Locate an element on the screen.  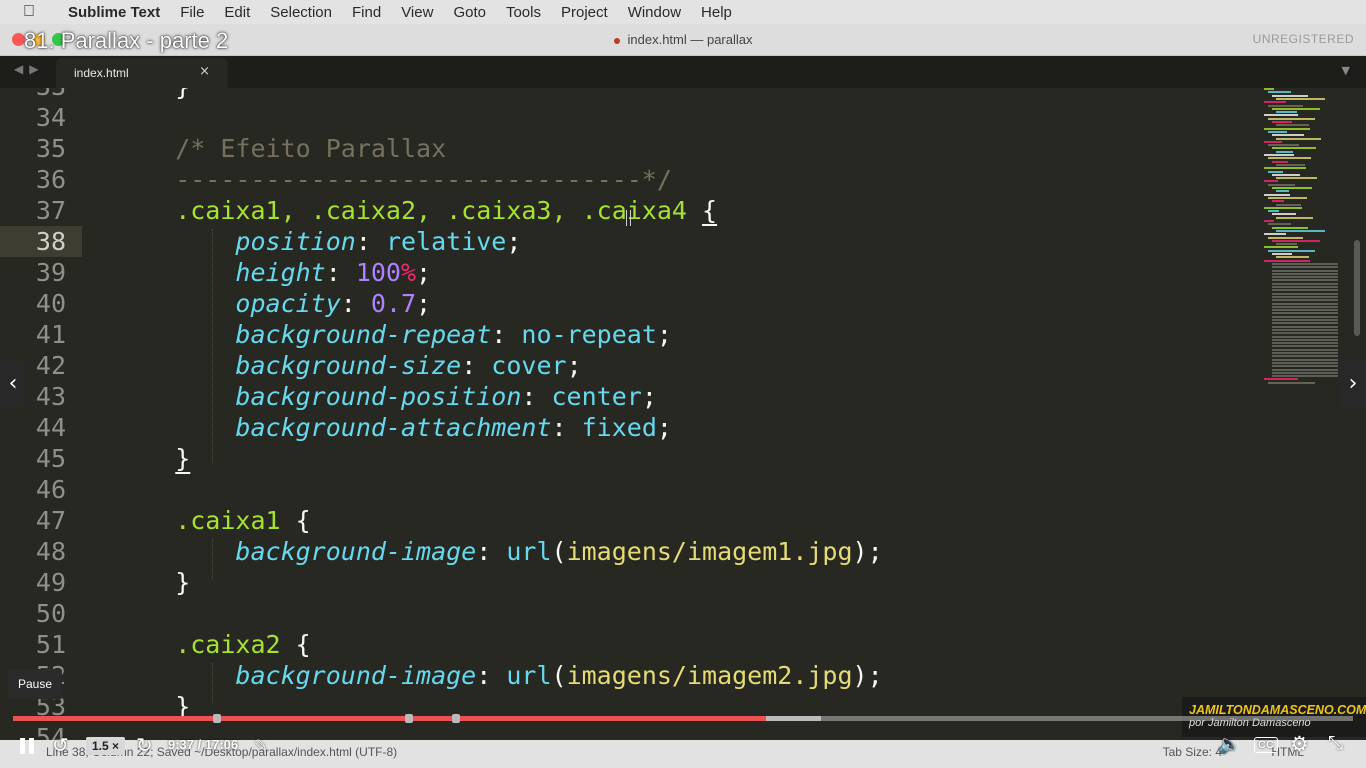
code-token: url is located at coordinates (529, 551).